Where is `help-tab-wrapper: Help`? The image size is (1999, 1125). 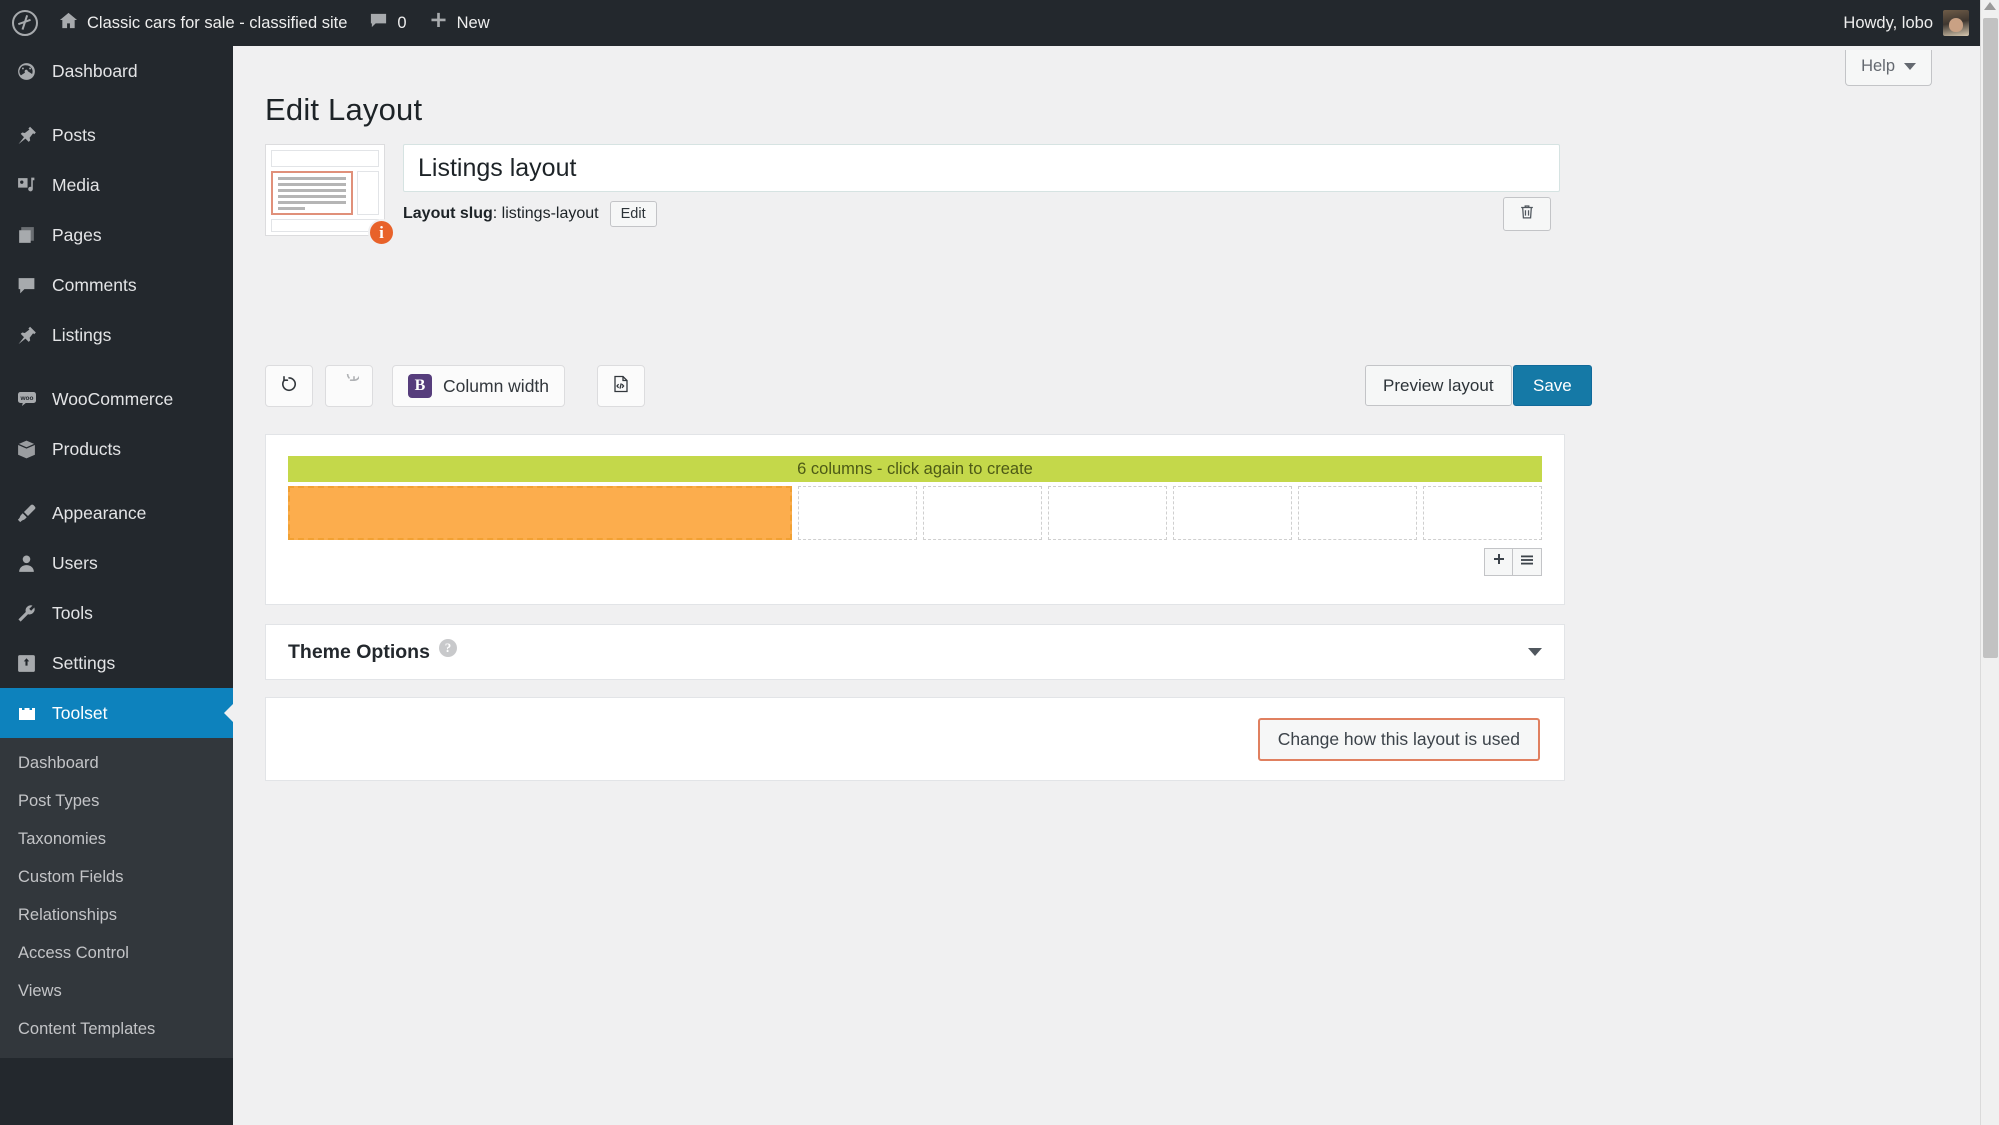
help-tab-wrapper: Help is located at coordinates (1888, 68).